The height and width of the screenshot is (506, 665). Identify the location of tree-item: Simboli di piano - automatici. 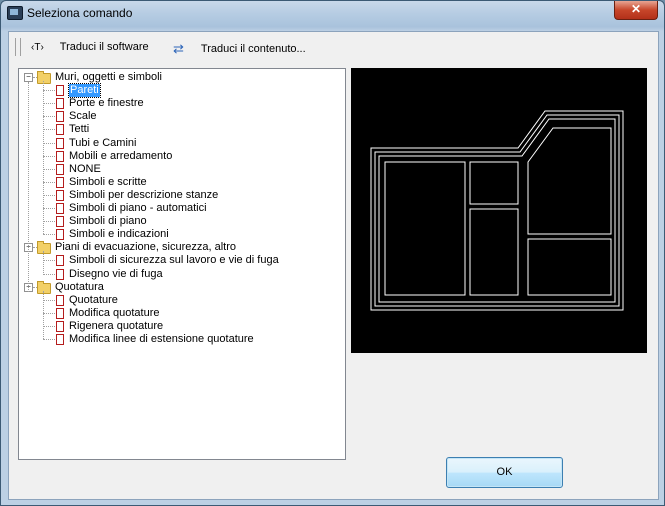
(179, 208).